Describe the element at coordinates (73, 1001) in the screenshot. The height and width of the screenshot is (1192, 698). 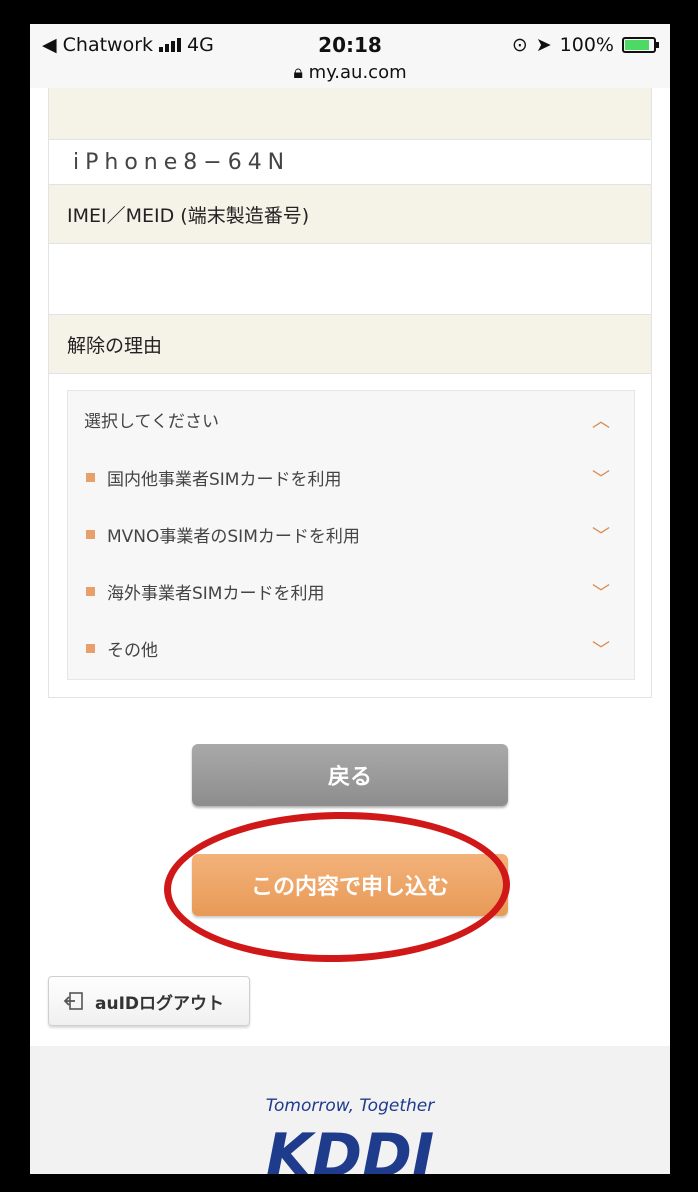
I see `logout-icon` at that location.